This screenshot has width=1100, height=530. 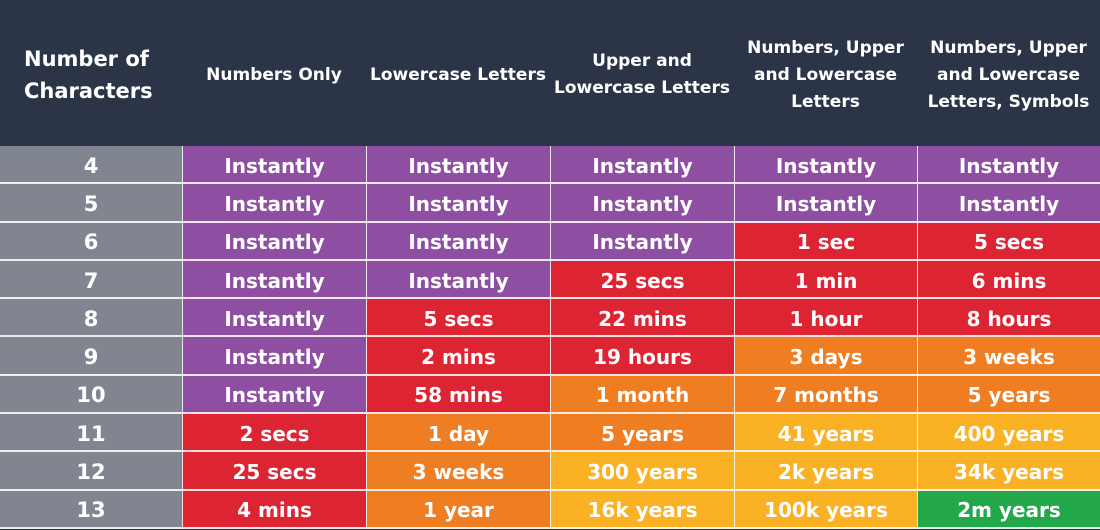 I want to click on character-count-cell: 4, so click(x=91, y=165).